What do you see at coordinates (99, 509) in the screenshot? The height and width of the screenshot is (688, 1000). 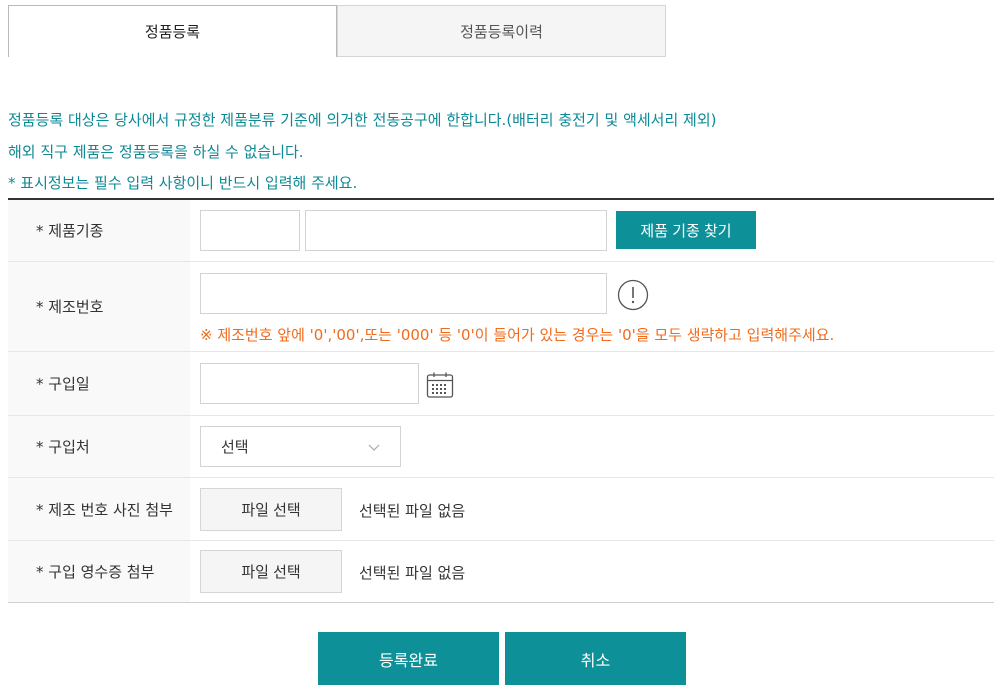 I see `serial-photo-label: * 제조 번호 사진 첨부` at bounding box center [99, 509].